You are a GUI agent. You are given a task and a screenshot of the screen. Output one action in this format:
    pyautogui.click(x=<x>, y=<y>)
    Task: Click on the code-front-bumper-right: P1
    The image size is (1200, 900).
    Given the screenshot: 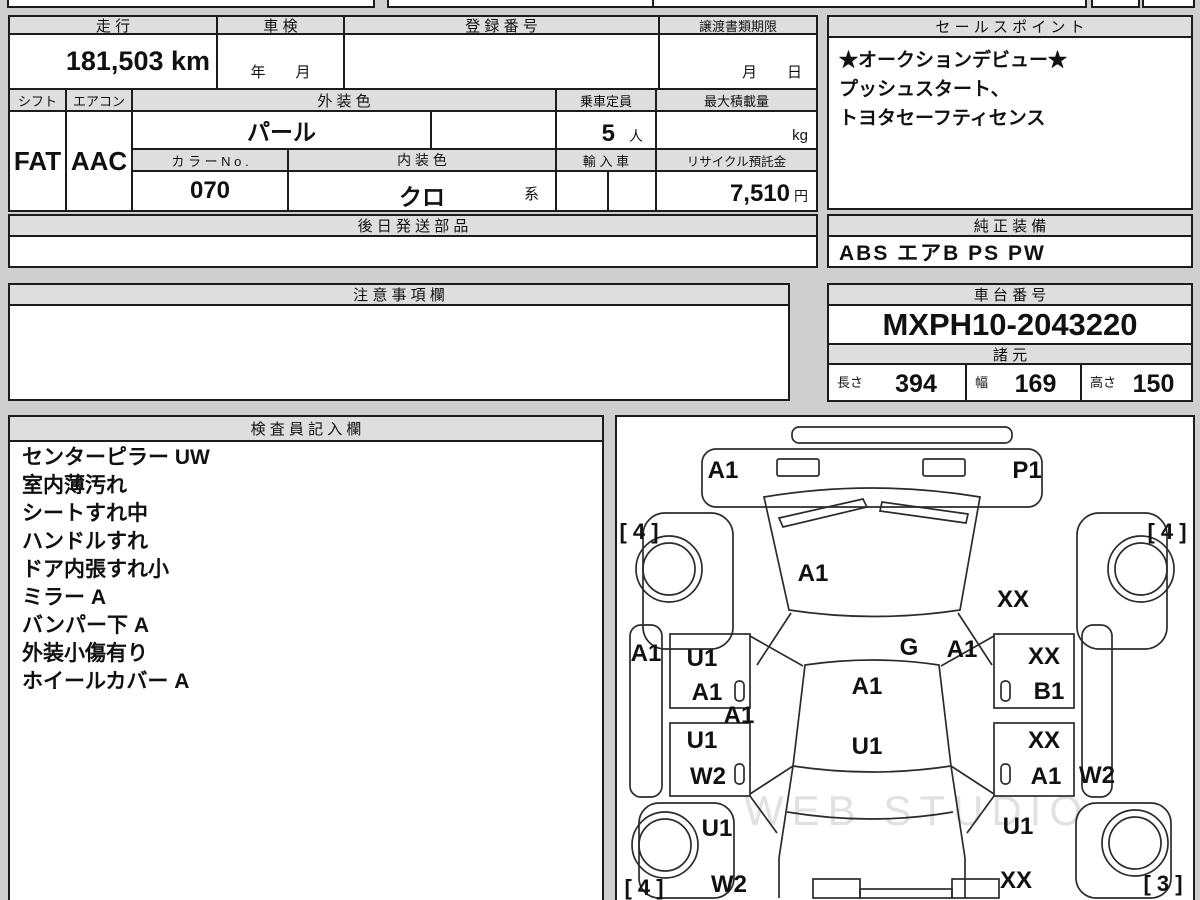 What is the action you would take?
    pyautogui.click(x=1026, y=470)
    